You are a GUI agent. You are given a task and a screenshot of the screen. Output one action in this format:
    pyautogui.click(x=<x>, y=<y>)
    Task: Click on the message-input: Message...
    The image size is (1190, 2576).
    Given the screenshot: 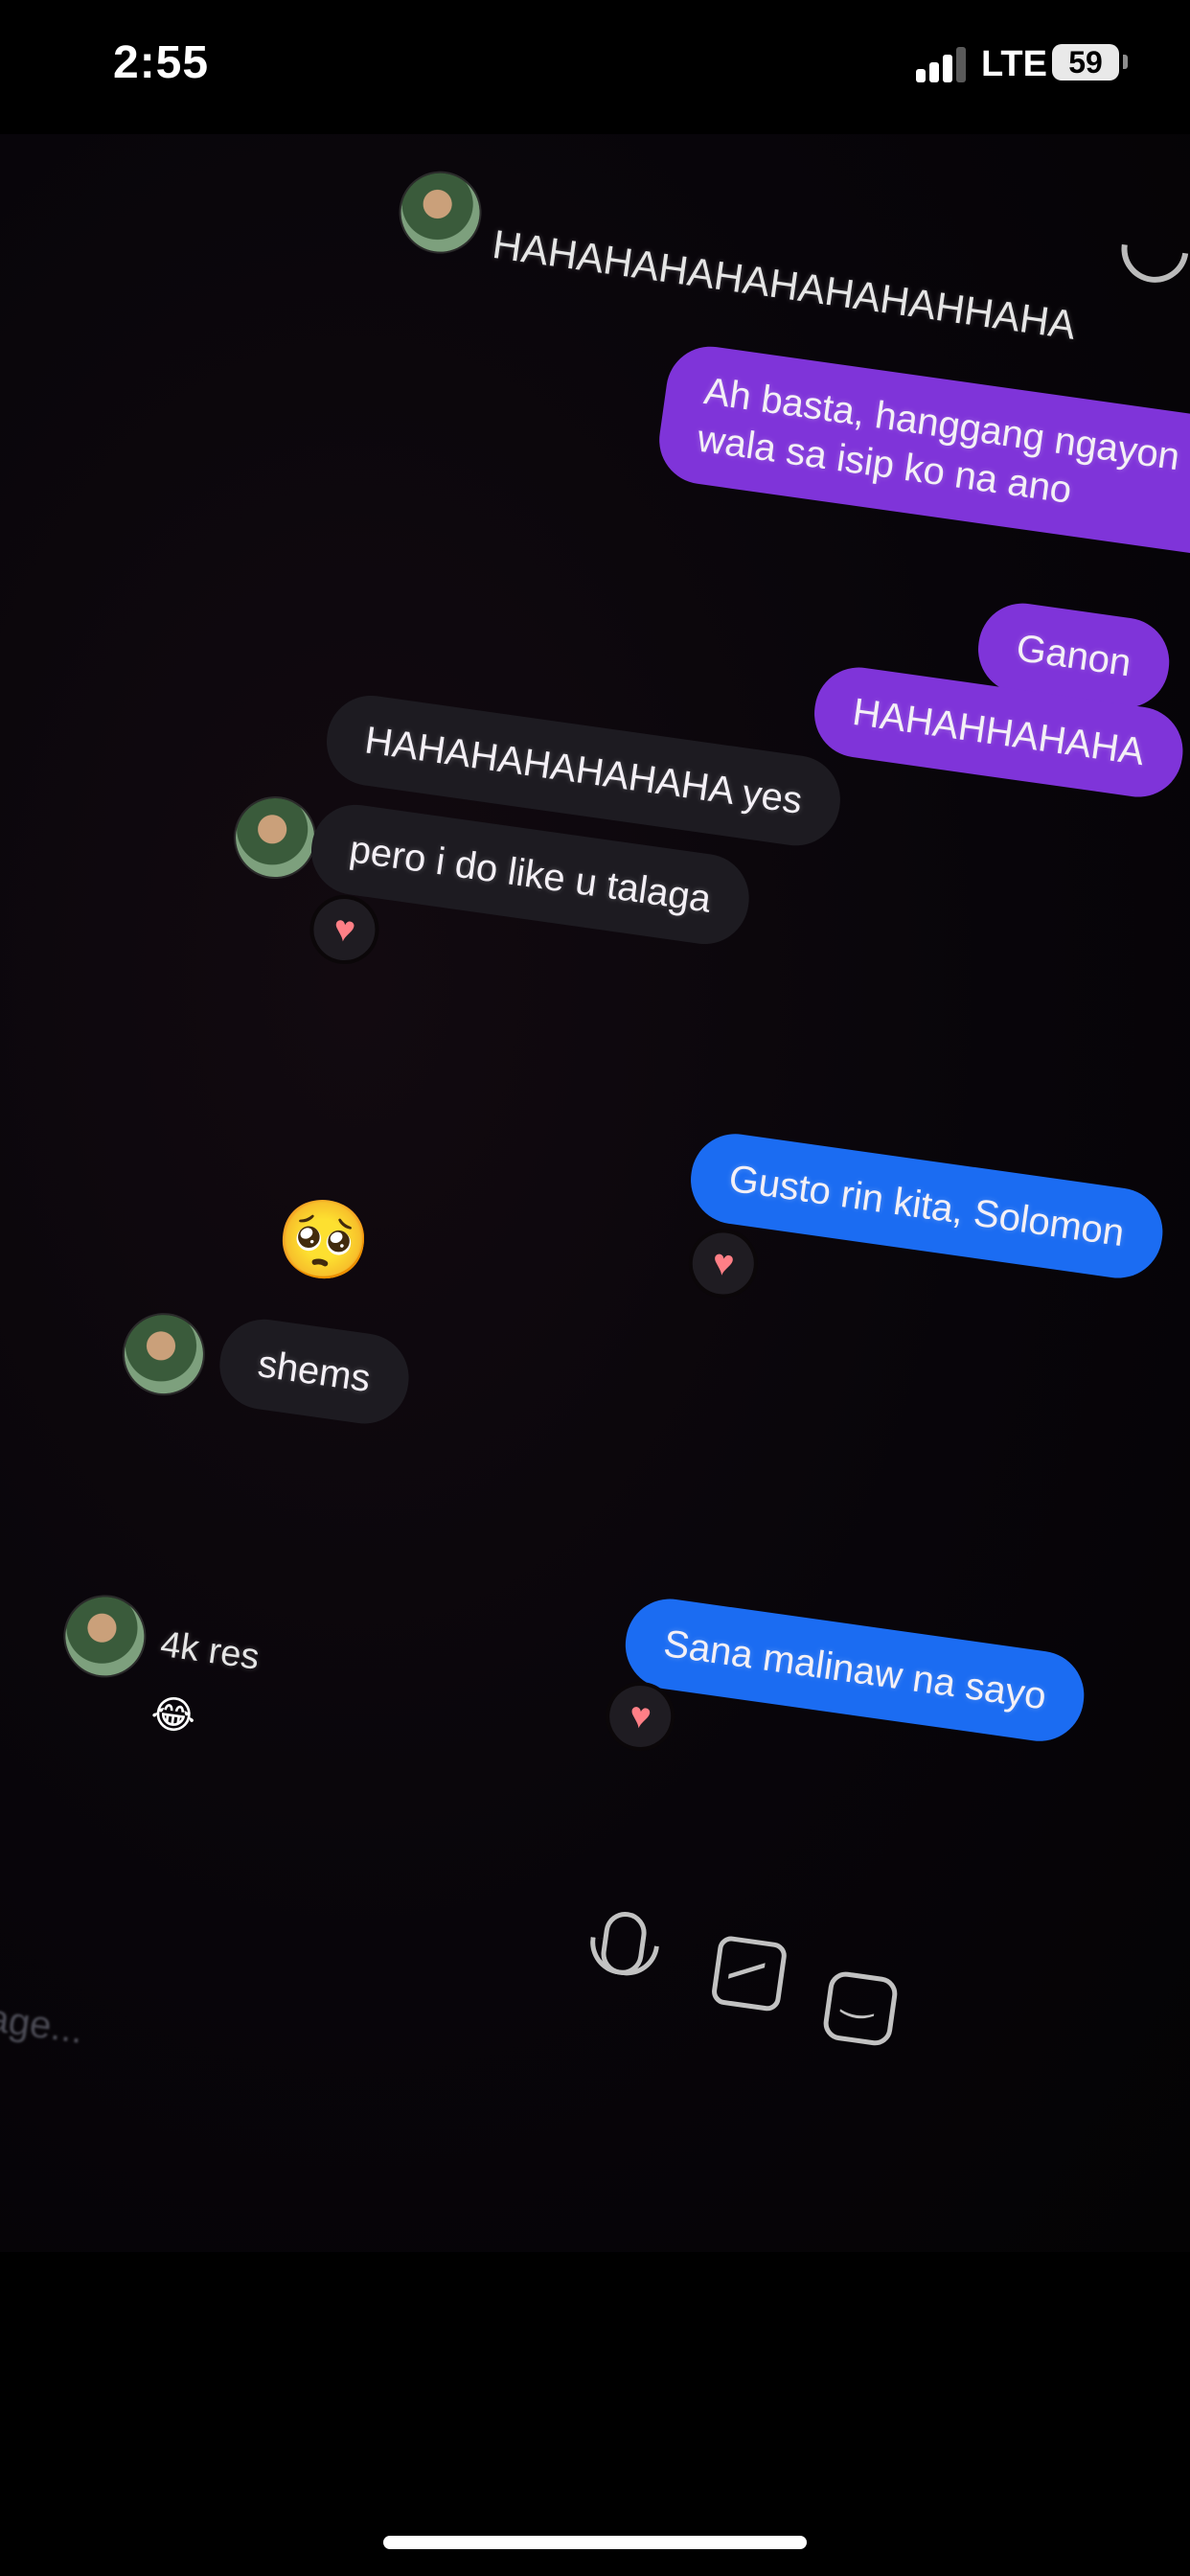 What is the action you would take?
    pyautogui.click(x=43, y=2019)
    